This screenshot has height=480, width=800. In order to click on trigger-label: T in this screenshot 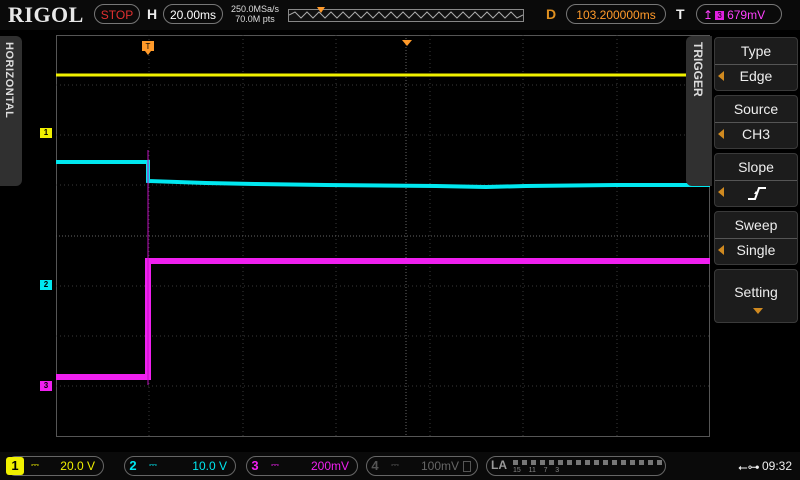, I will do `click(680, 14)`.